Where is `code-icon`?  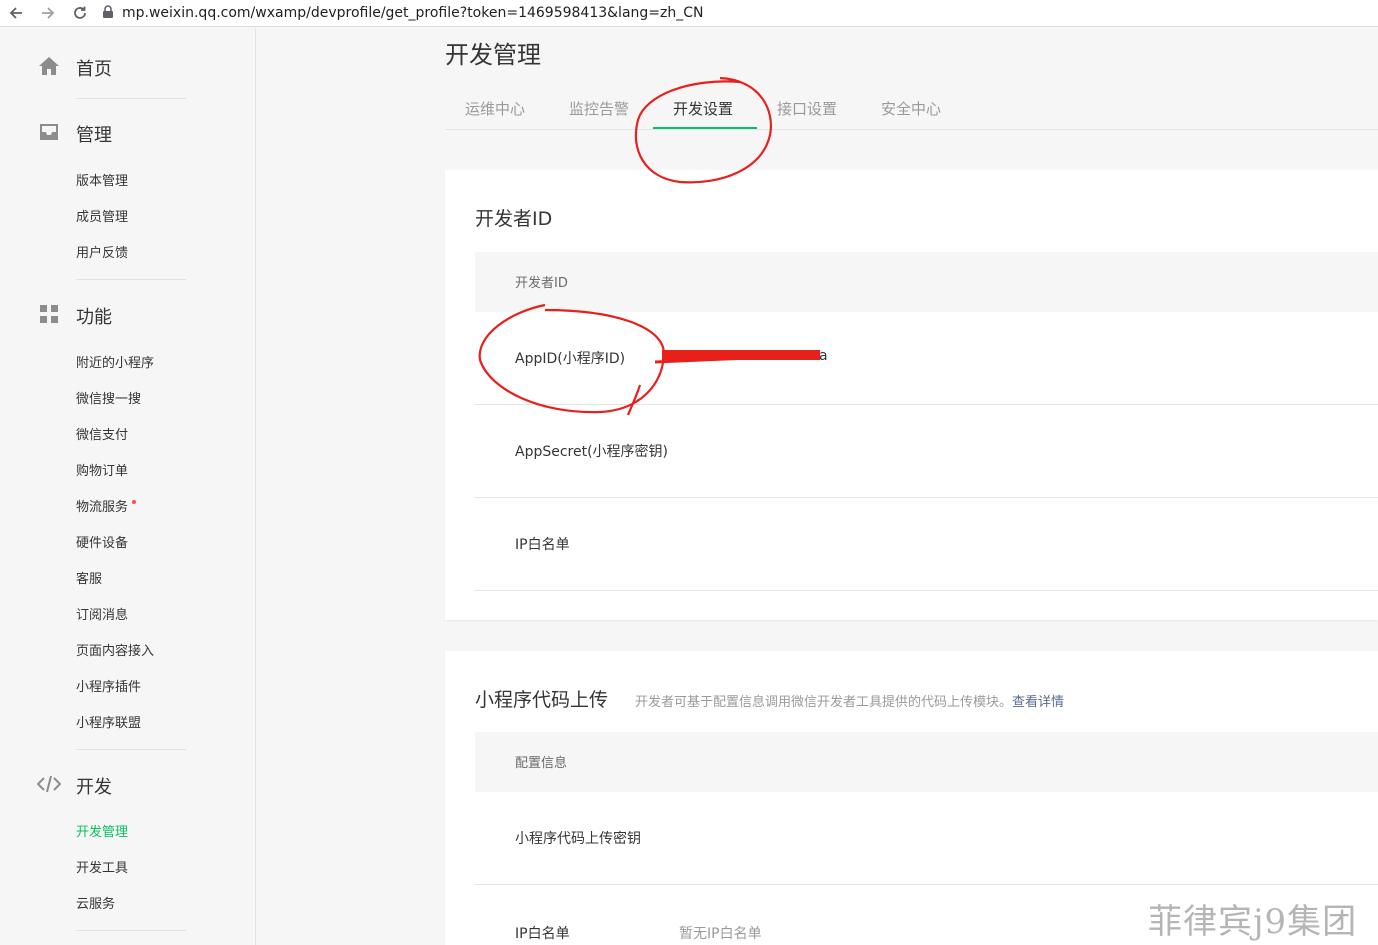 code-icon is located at coordinates (49, 784).